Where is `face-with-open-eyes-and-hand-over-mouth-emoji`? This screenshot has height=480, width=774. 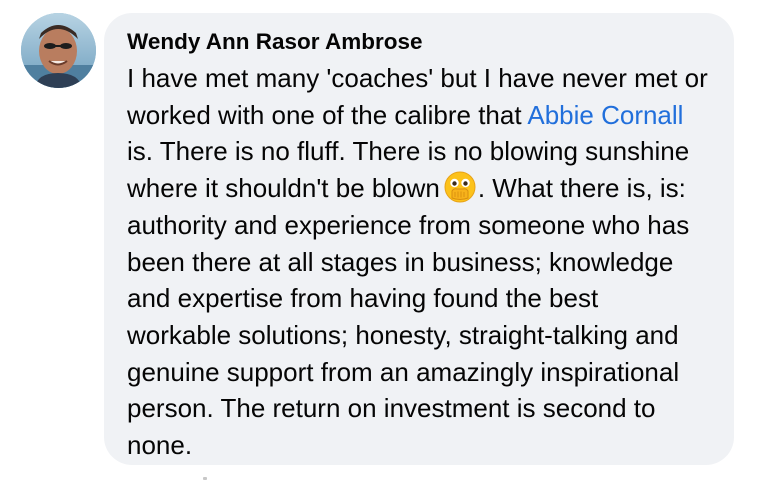 face-with-open-eyes-and-hand-over-mouth-emoji is located at coordinates (460, 187).